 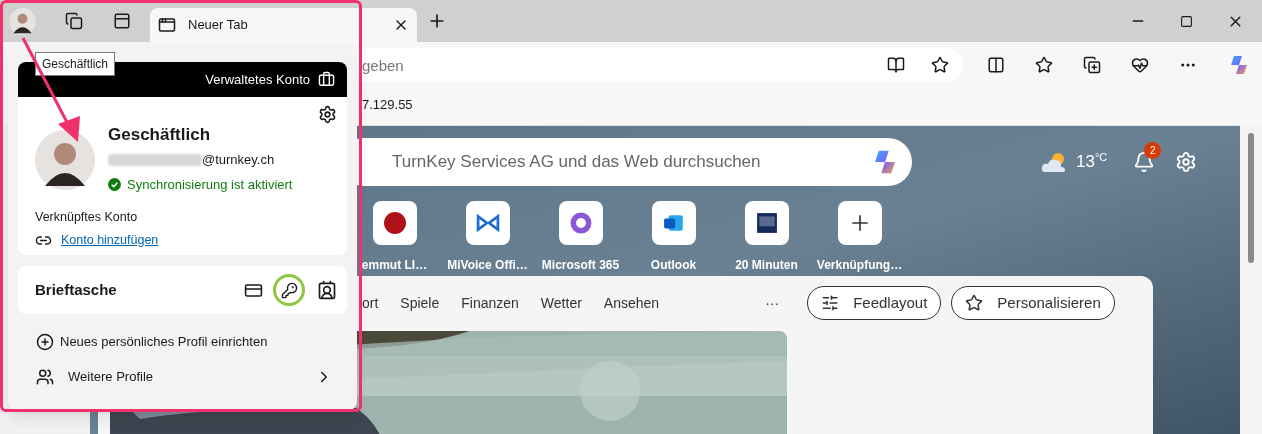 What do you see at coordinates (65, 160) in the screenshot?
I see `avatar` at bounding box center [65, 160].